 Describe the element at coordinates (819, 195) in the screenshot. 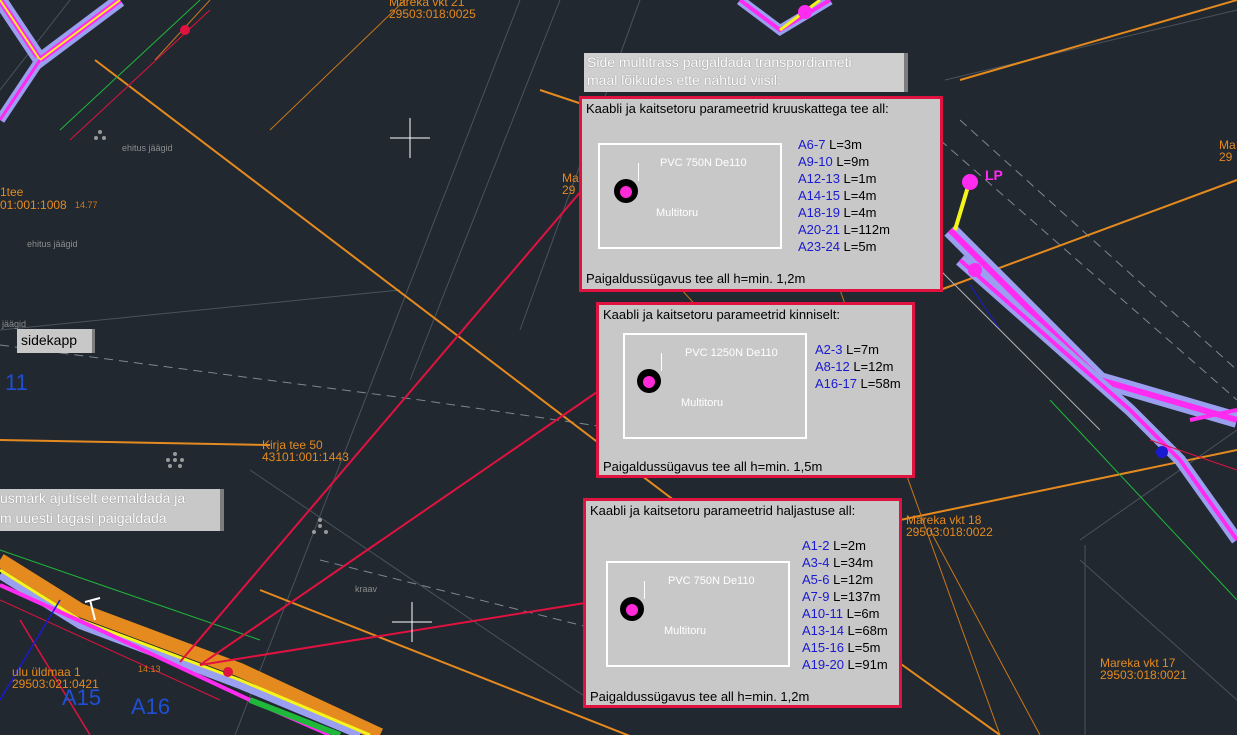

I see `segment-code: A14-15` at that location.